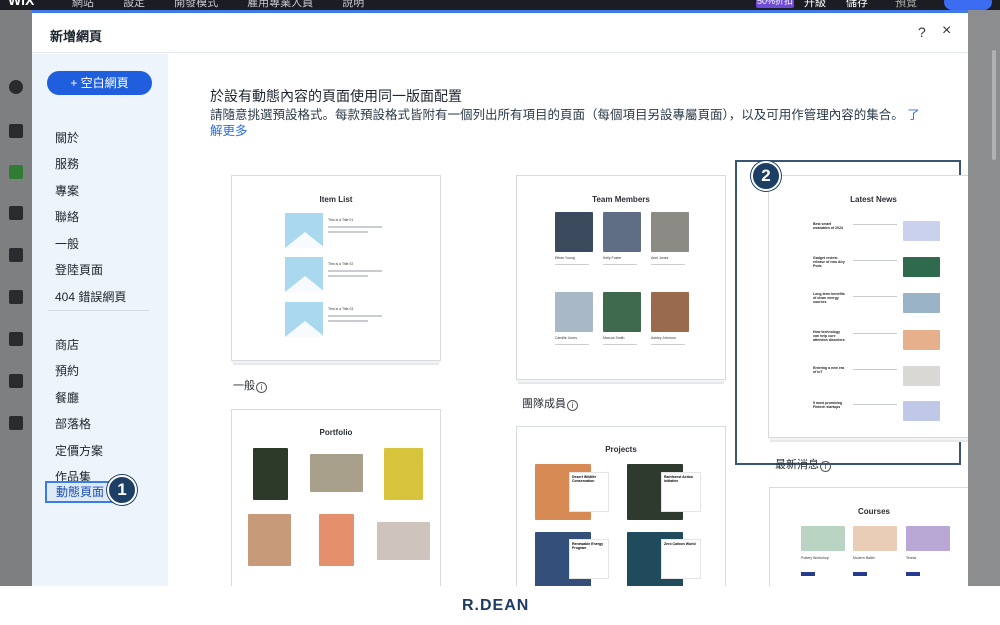 This screenshot has width=1000, height=625. What do you see at coordinates (815, 5) in the screenshot?
I see `upgrade-link: 升級` at bounding box center [815, 5].